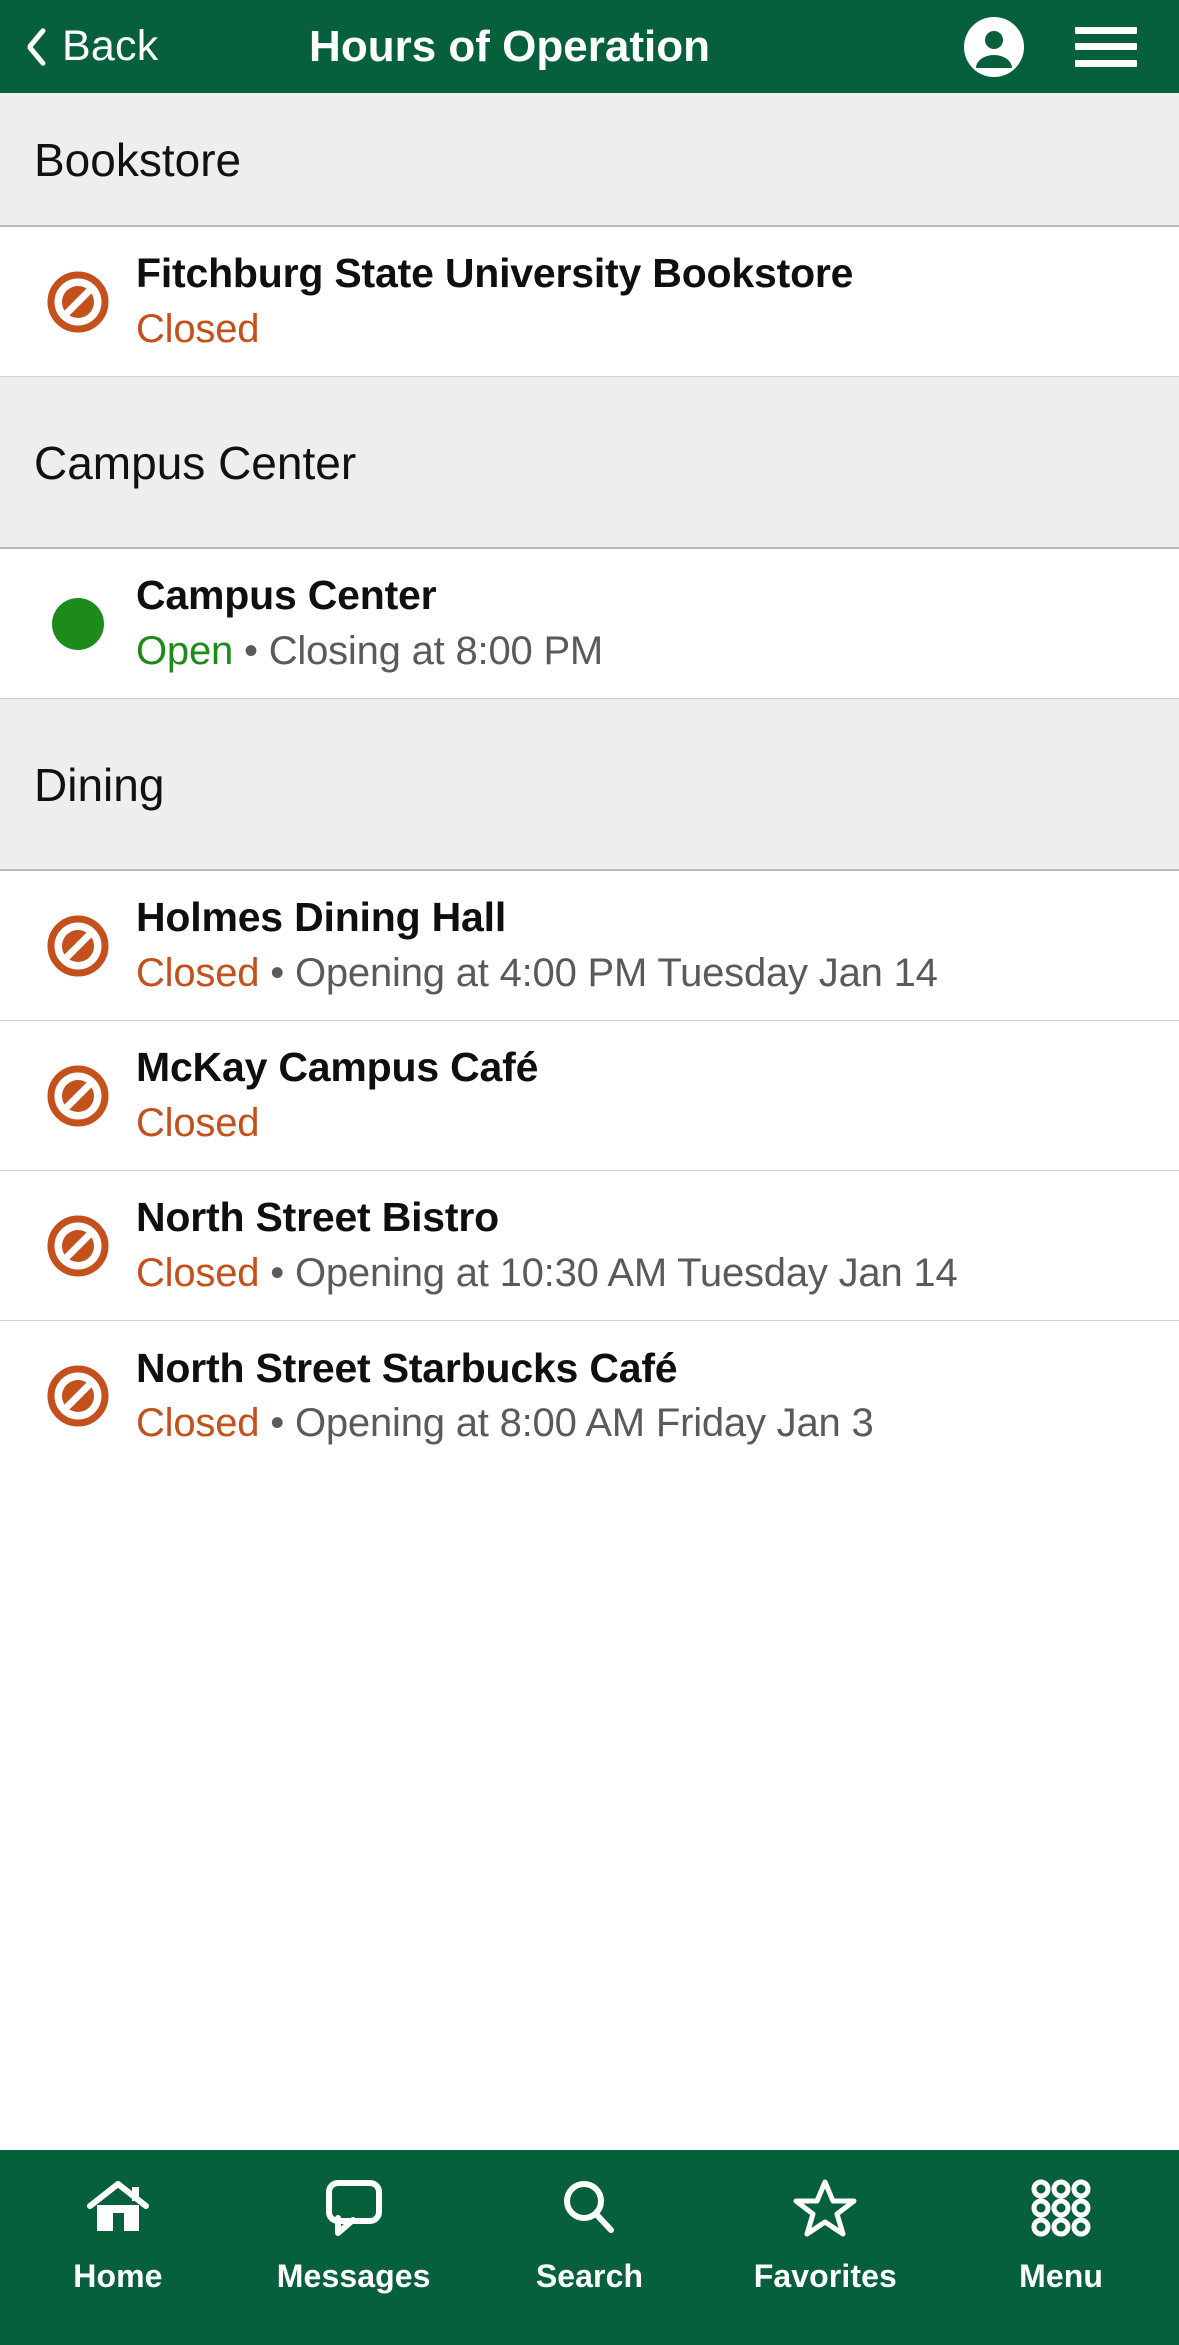  Describe the element at coordinates (589, 785) in the screenshot. I see `section-header-dining: Dining` at that location.